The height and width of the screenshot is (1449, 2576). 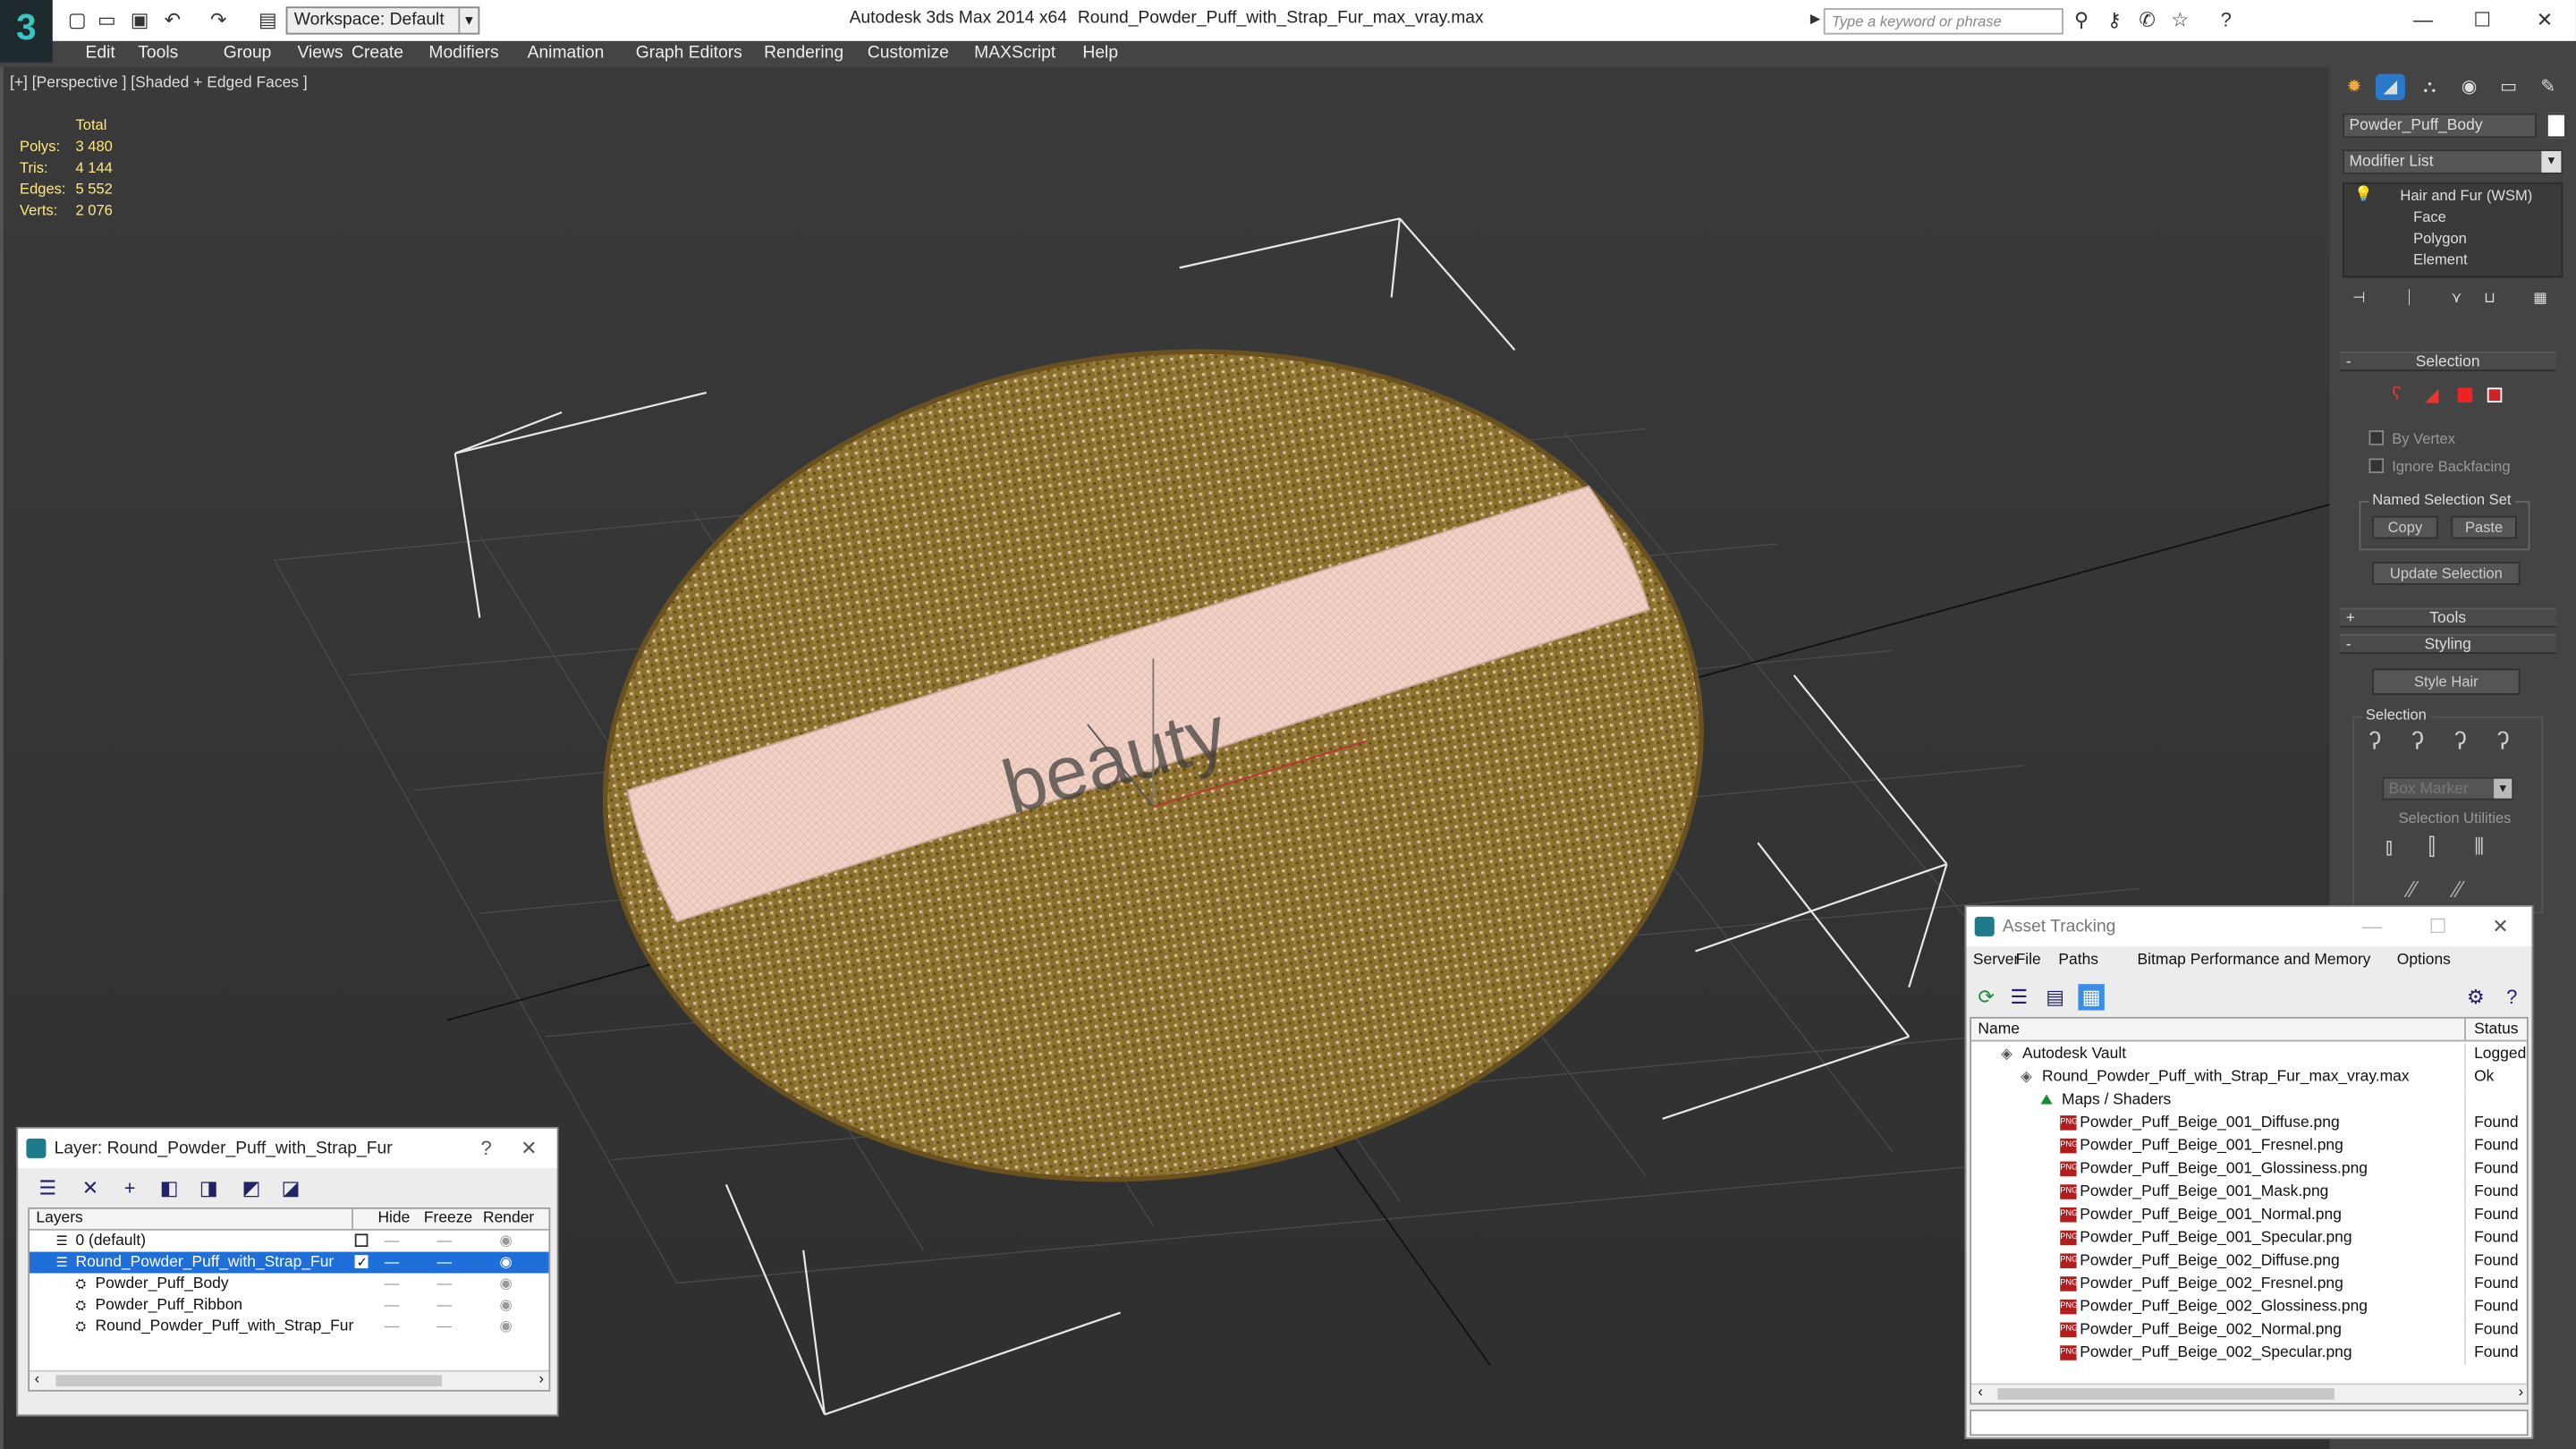 What do you see at coordinates (463, 53) in the screenshot?
I see `menu-modifiers: Modifiers` at bounding box center [463, 53].